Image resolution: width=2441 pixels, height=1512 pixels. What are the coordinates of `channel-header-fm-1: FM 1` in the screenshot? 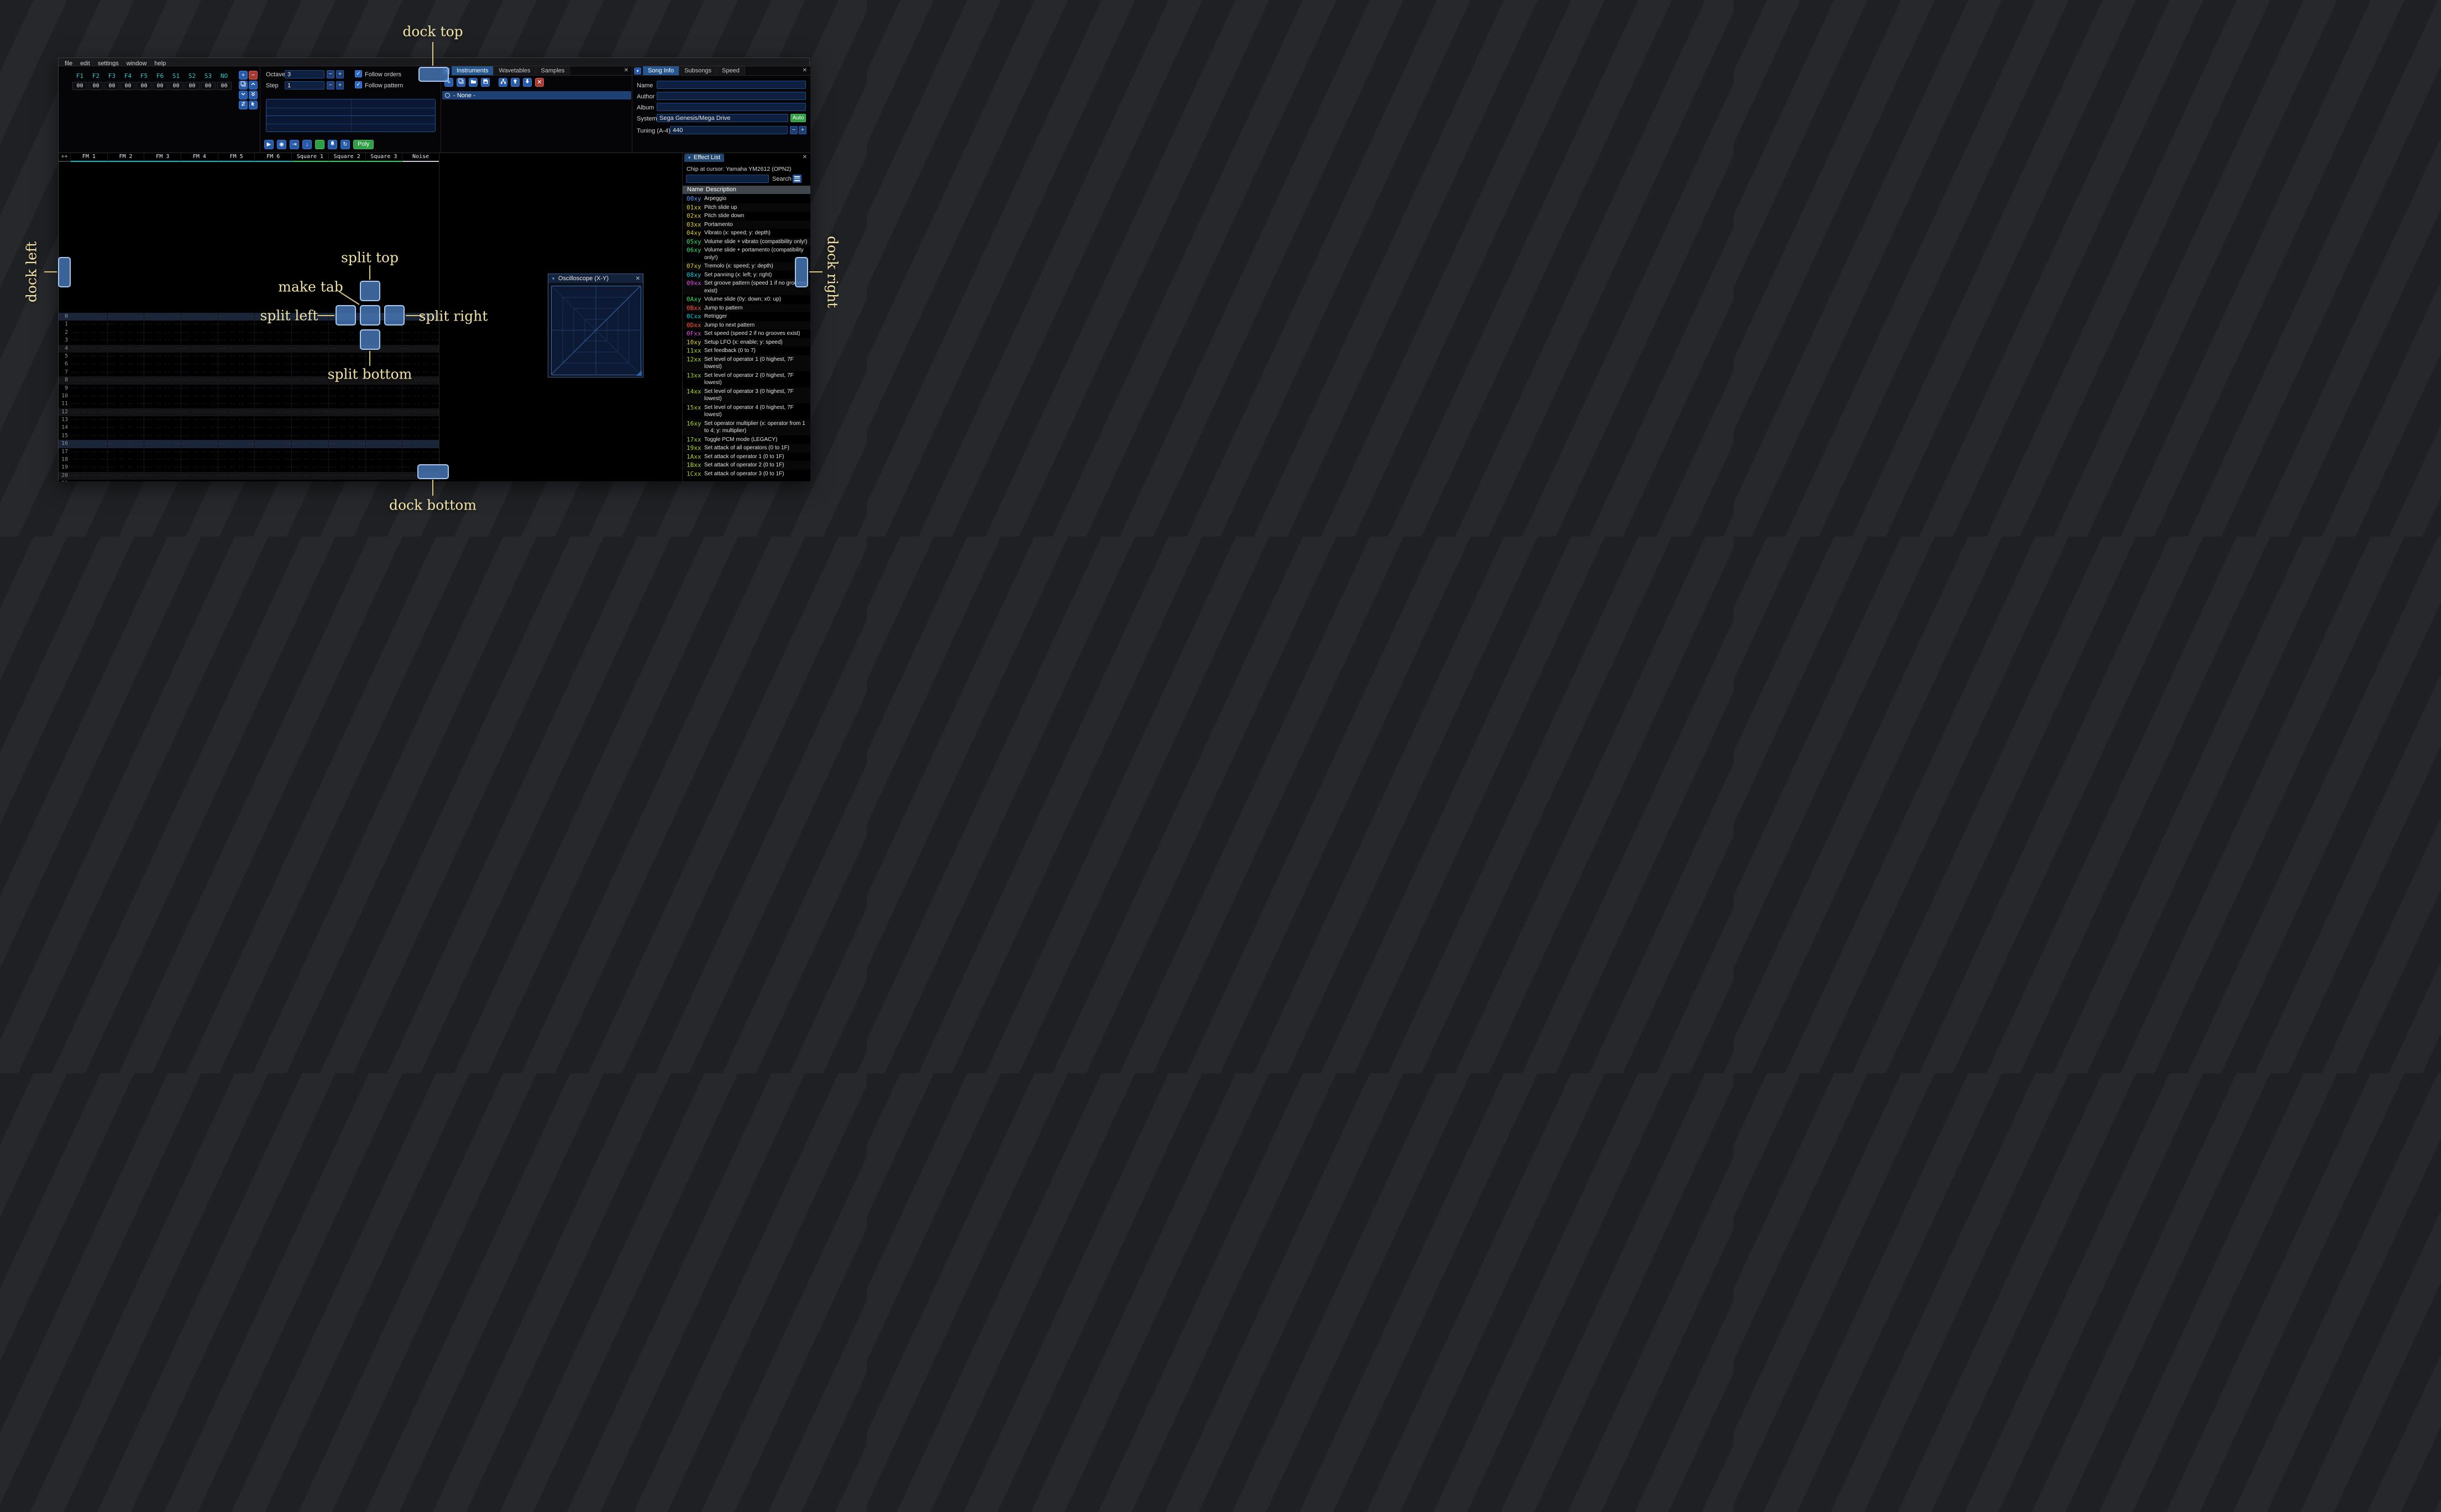 It's located at (89, 158).